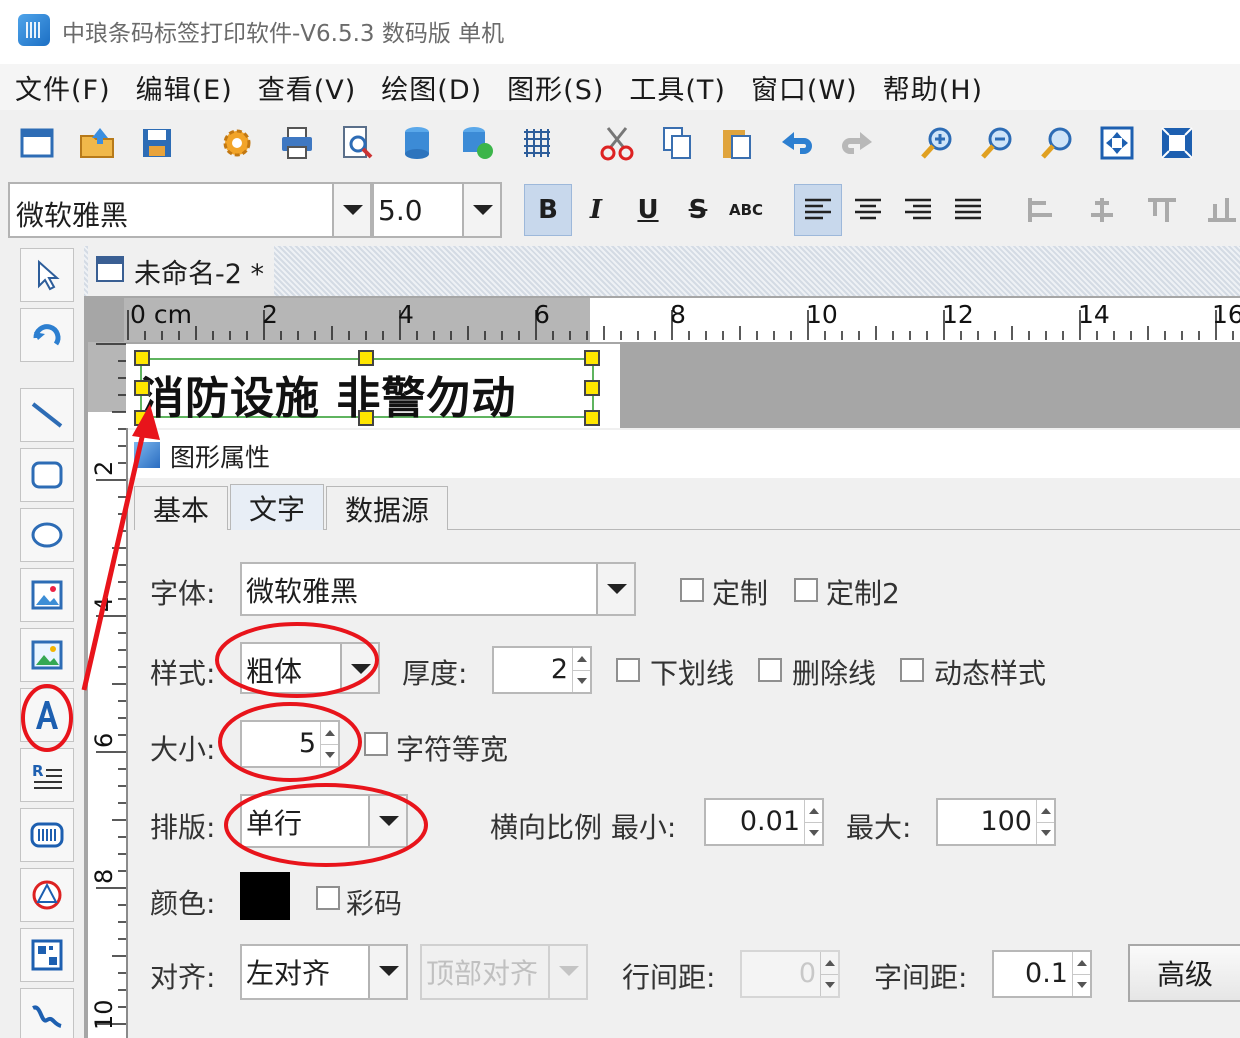 This screenshot has width=1240, height=1038. What do you see at coordinates (918, 210) in the screenshot?
I see `align-right-button` at bounding box center [918, 210].